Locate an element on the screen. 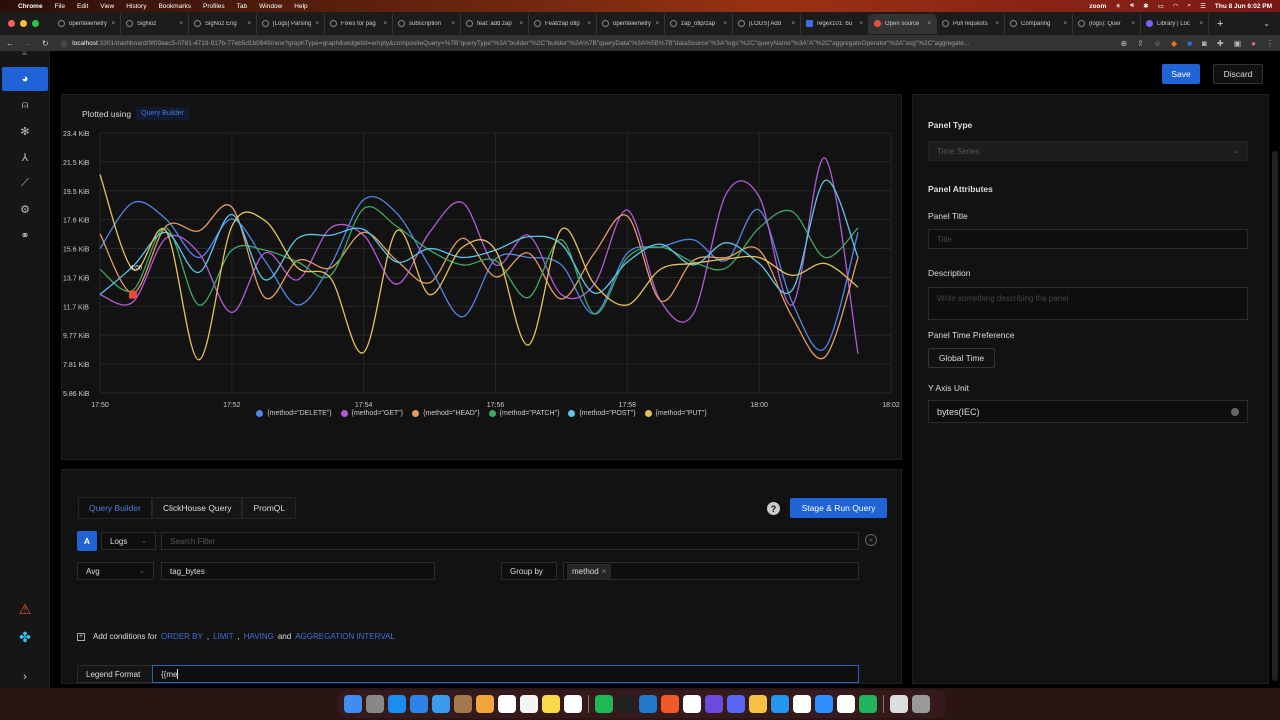 The image size is (1280, 720). dock-app-scribble-icon is located at coordinates (670, 704).